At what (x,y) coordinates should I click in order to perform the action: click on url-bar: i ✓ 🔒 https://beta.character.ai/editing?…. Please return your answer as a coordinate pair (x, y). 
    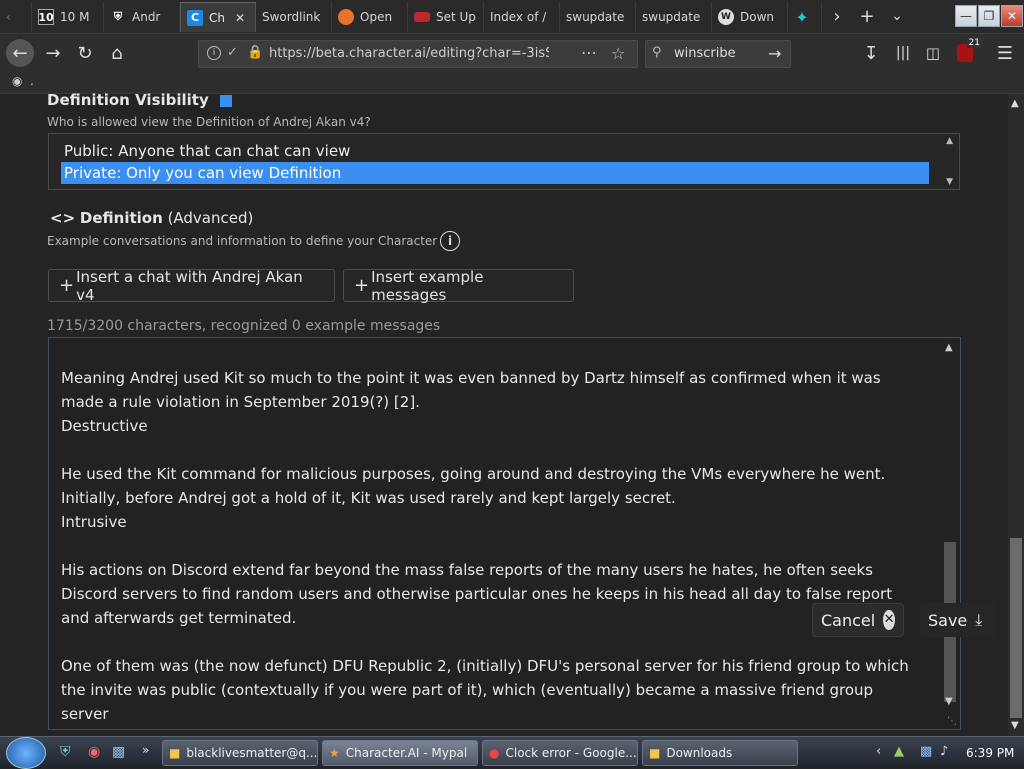
    Looking at the image, I should click on (418, 54).